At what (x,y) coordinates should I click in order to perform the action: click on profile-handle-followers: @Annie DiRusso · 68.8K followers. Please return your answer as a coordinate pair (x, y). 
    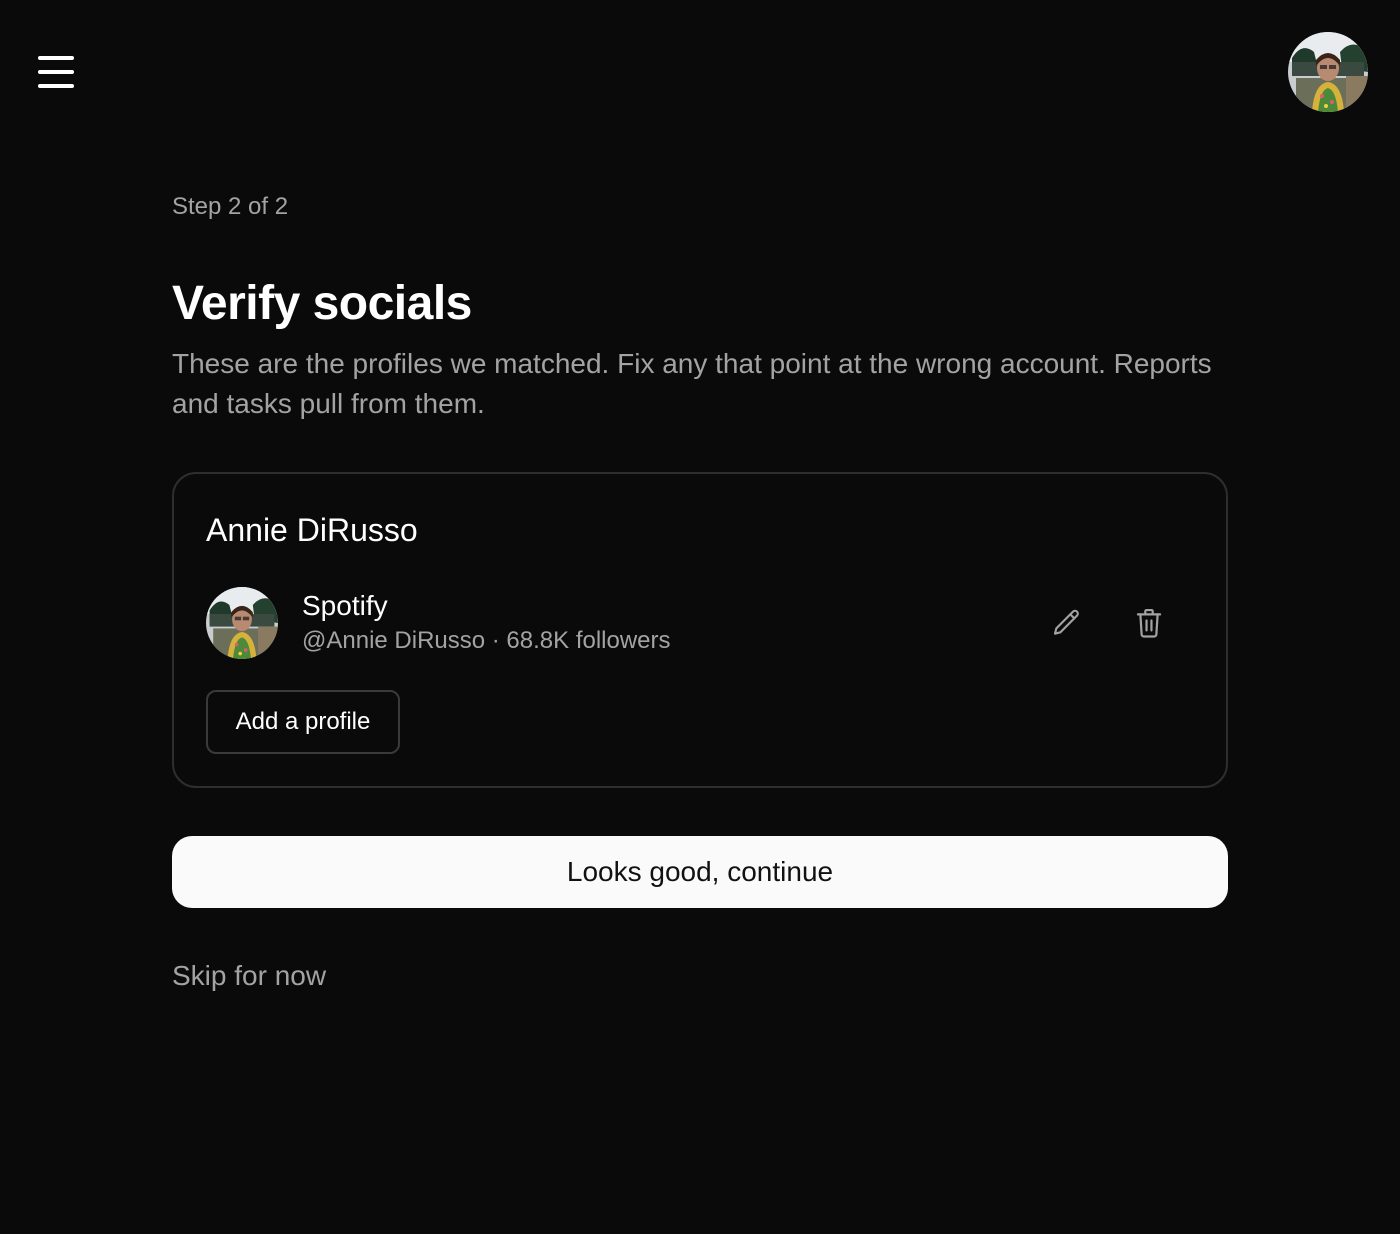
    Looking at the image, I should click on (486, 640).